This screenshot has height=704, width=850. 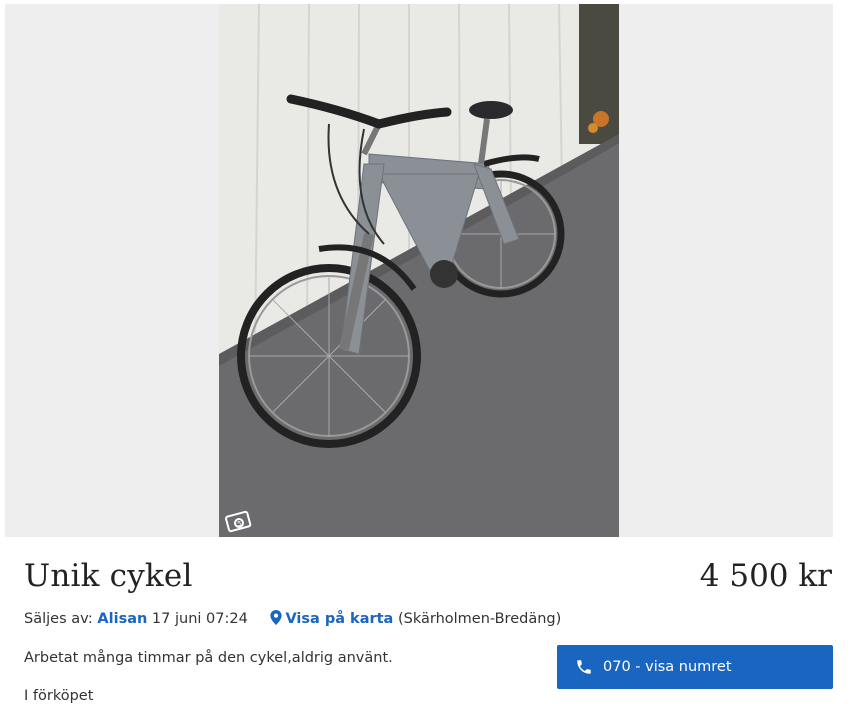 I want to click on seller-prefix: Säljes av:, so click(x=58, y=619).